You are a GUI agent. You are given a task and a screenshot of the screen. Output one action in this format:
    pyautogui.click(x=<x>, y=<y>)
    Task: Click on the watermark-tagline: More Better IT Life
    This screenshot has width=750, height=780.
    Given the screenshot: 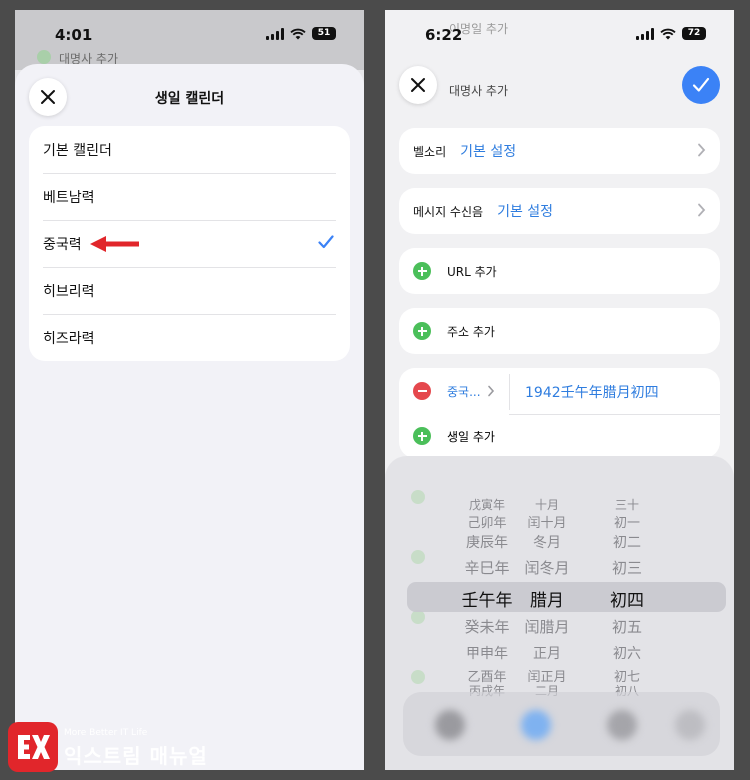 What is the action you would take?
    pyautogui.click(x=106, y=733)
    